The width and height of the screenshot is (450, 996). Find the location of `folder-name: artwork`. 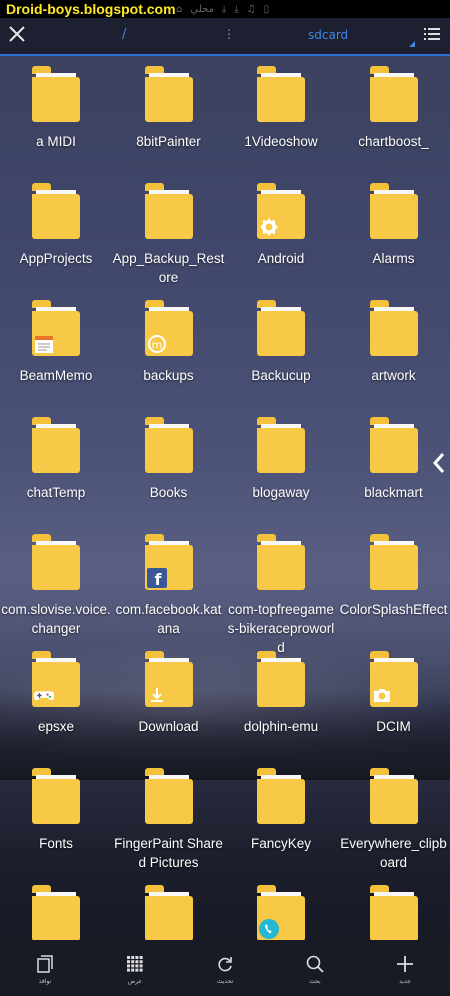

folder-name: artwork is located at coordinates (393, 375).